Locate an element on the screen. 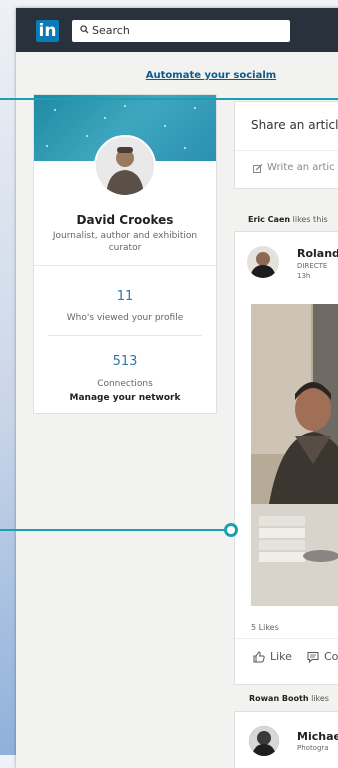 Image resolution: width=338 pixels, height=768 pixels. poster-name: Michae is located at coordinates (317, 736).